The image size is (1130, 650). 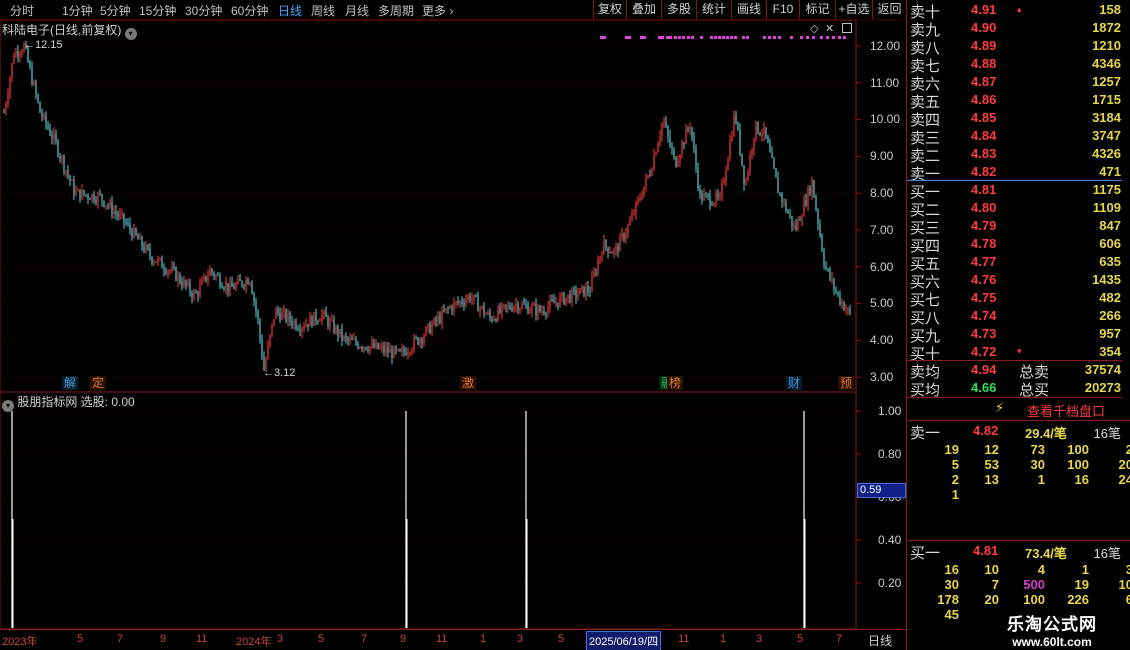 I want to click on period-tab-1min: 1分钟, so click(x=77, y=10).